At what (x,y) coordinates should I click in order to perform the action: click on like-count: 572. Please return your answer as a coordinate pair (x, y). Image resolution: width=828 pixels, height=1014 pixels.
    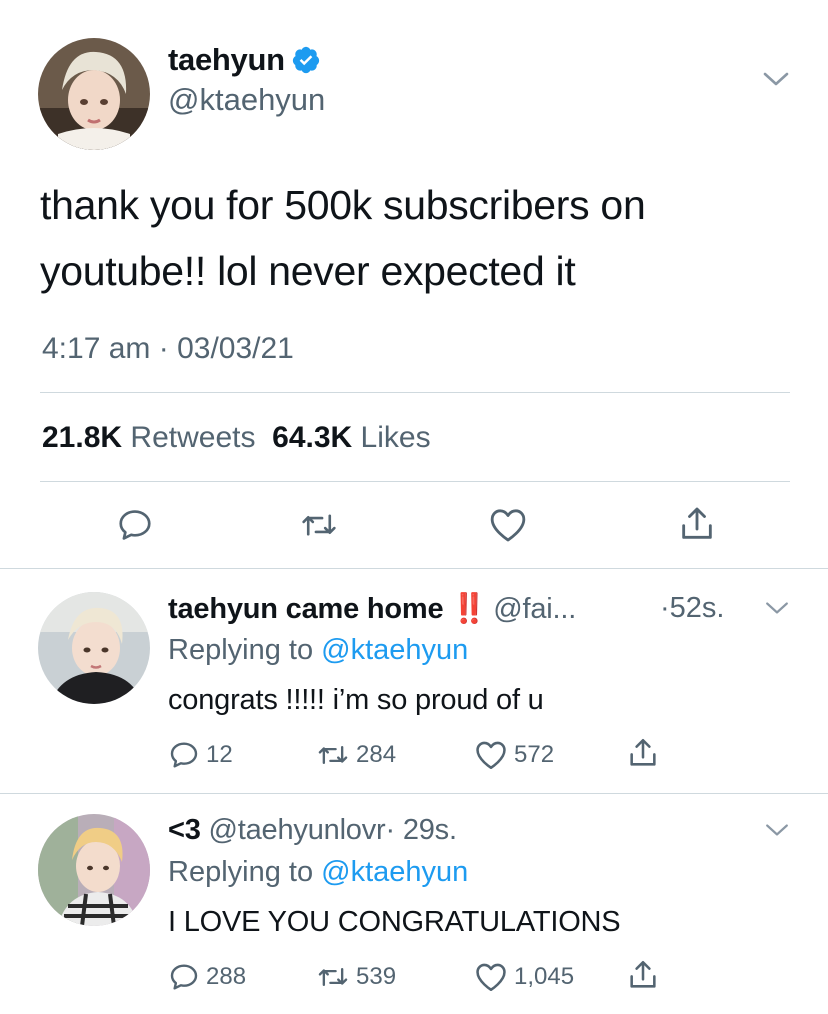
    Looking at the image, I should click on (534, 754).